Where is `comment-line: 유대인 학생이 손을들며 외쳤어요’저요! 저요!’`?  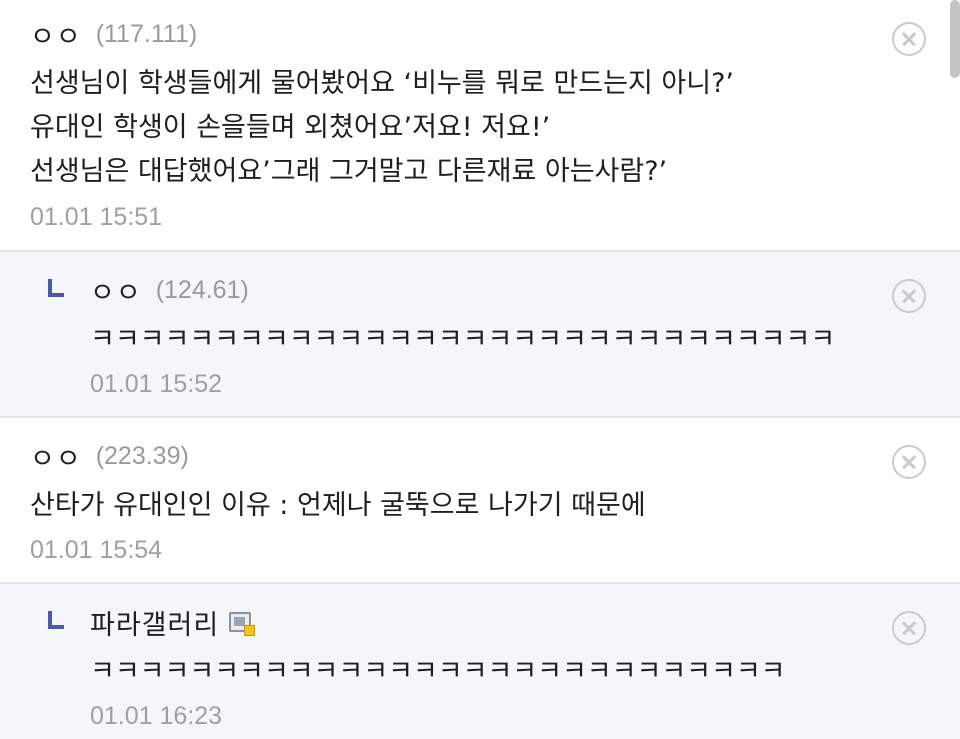 comment-line: 유대인 학생이 손을들며 외쳤어요’저요! 저요!’ is located at coordinates (290, 127).